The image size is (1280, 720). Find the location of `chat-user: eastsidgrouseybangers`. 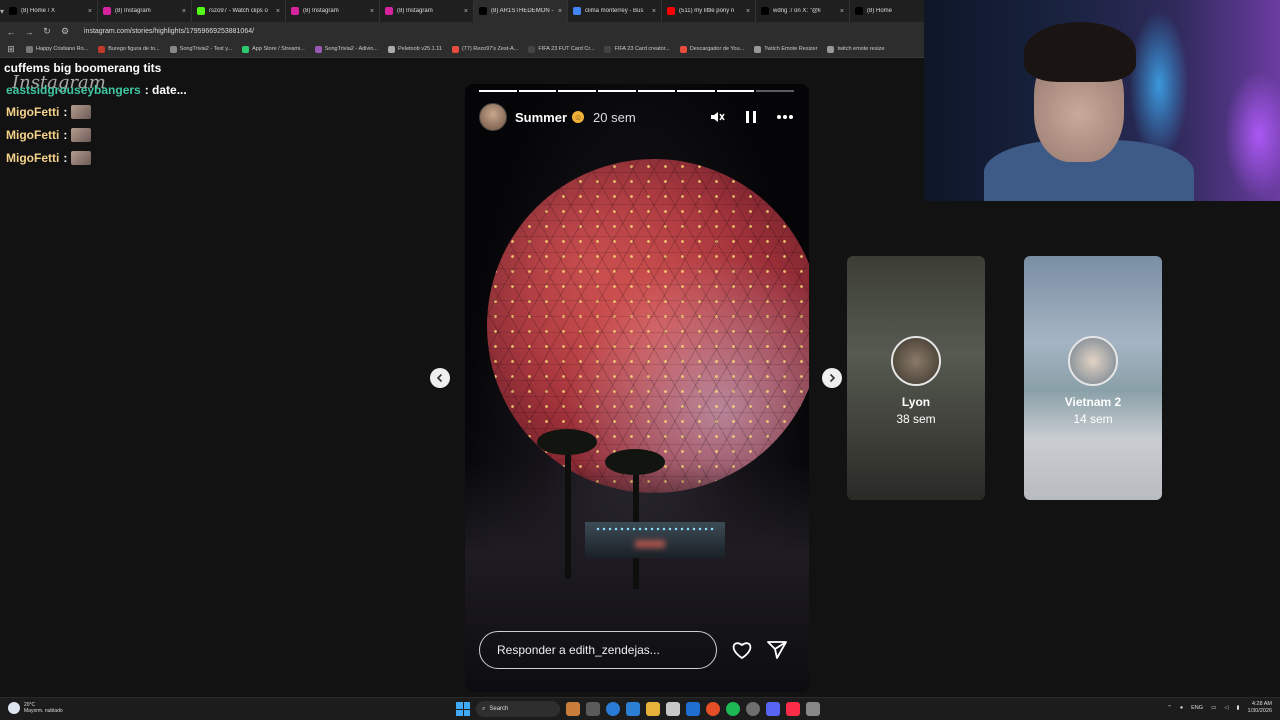

chat-user: eastsidgrouseybangers is located at coordinates (73, 90).